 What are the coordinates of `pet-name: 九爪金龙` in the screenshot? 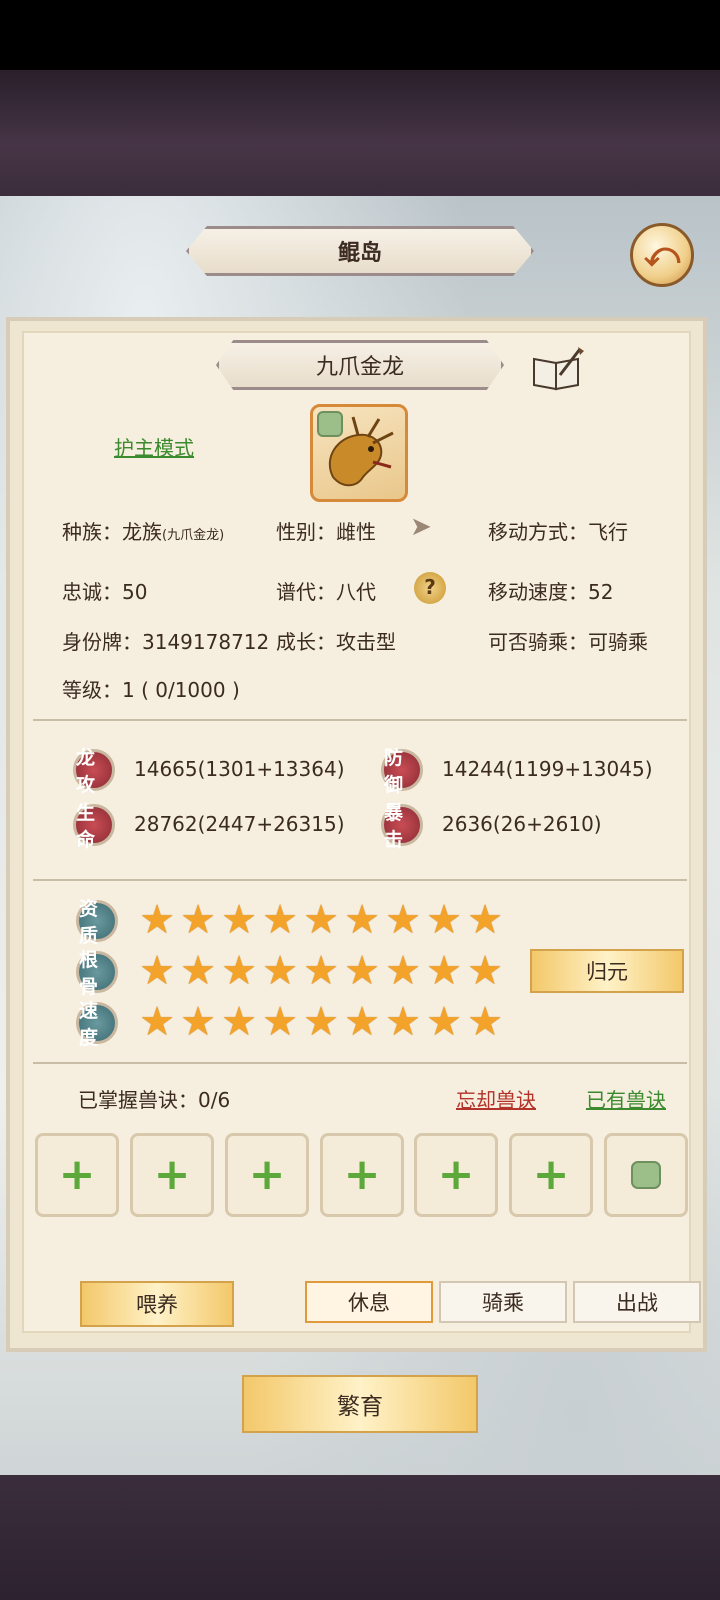 It's located at (359, 367).